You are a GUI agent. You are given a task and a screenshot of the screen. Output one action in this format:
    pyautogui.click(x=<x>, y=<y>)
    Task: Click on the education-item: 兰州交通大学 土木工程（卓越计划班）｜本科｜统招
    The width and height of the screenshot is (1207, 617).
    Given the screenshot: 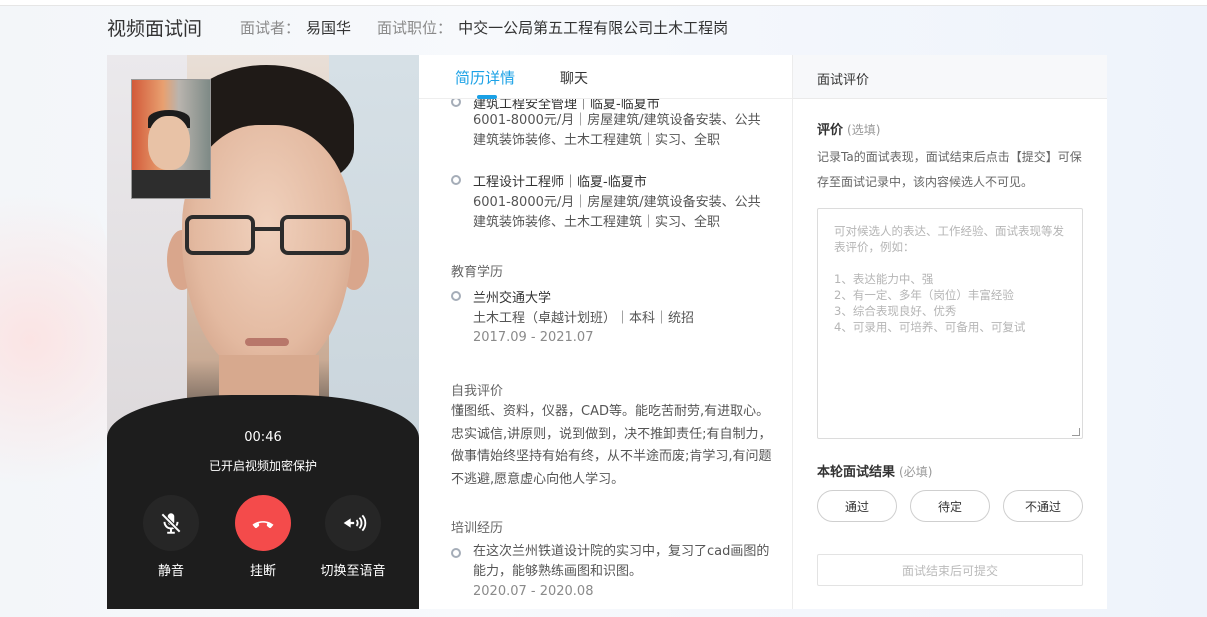 What is the action you would take?
    pyautogui.click(x=611, y=322)
    